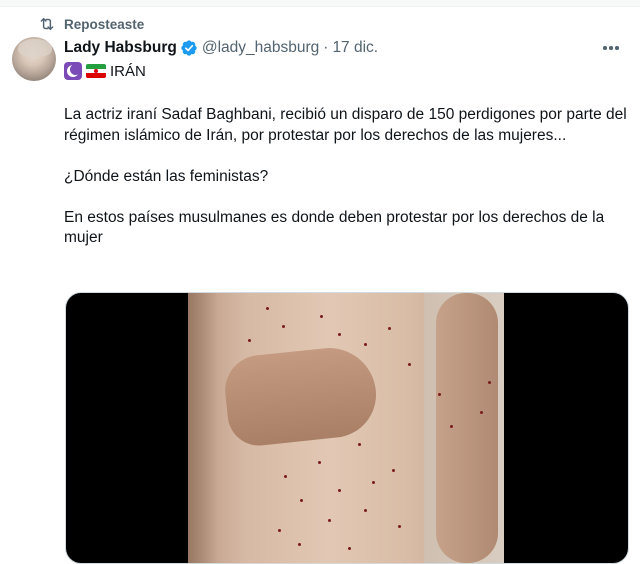  Describe the element at coordinates (611, 48) in the screenshot. I see `more-options-button` at that location.